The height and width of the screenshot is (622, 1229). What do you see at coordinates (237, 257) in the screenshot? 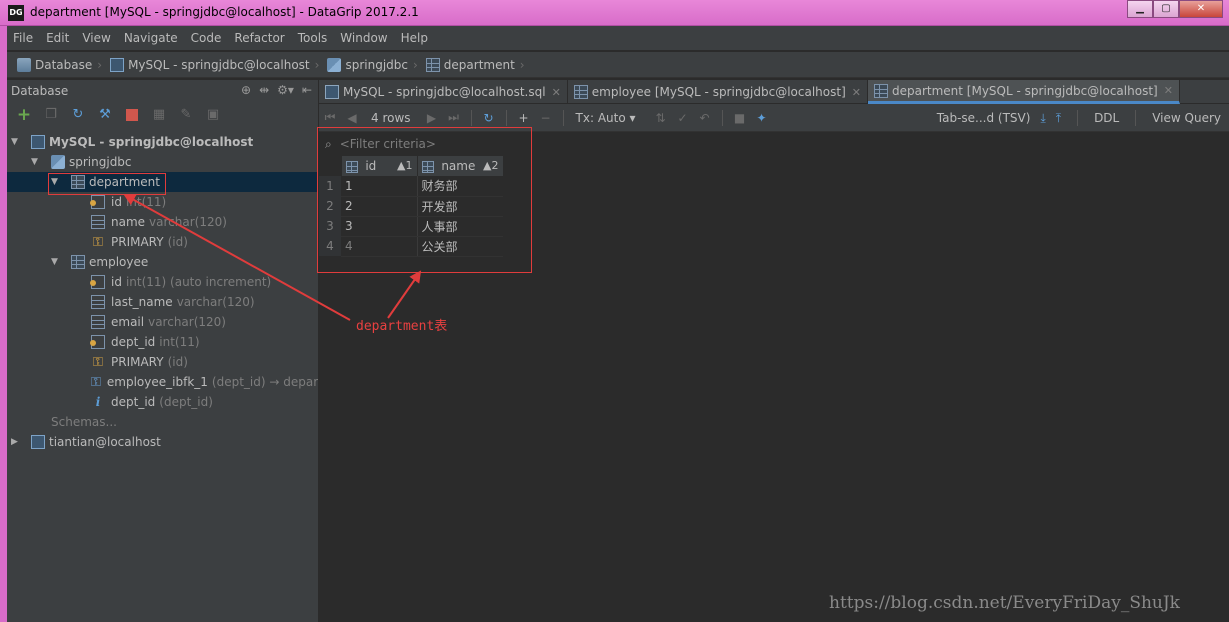
I see `arrow-to-tree-item` at bounding box center [237, 257].